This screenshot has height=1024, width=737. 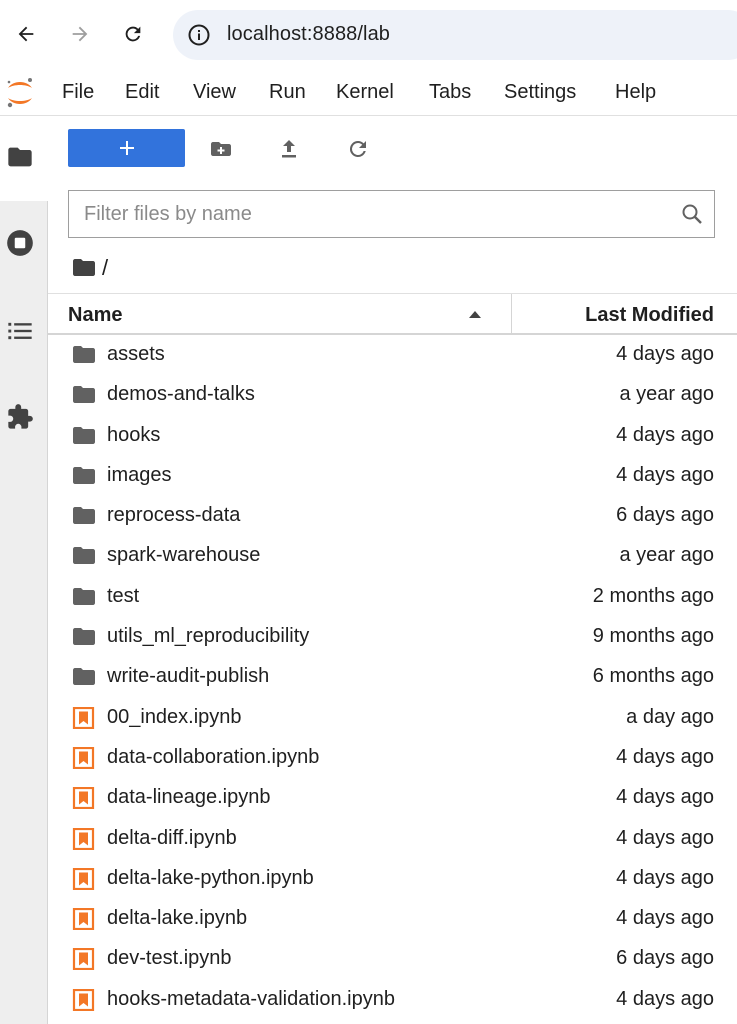 I want to click on extension-puzzle-icon, so click(x=20, y=416).